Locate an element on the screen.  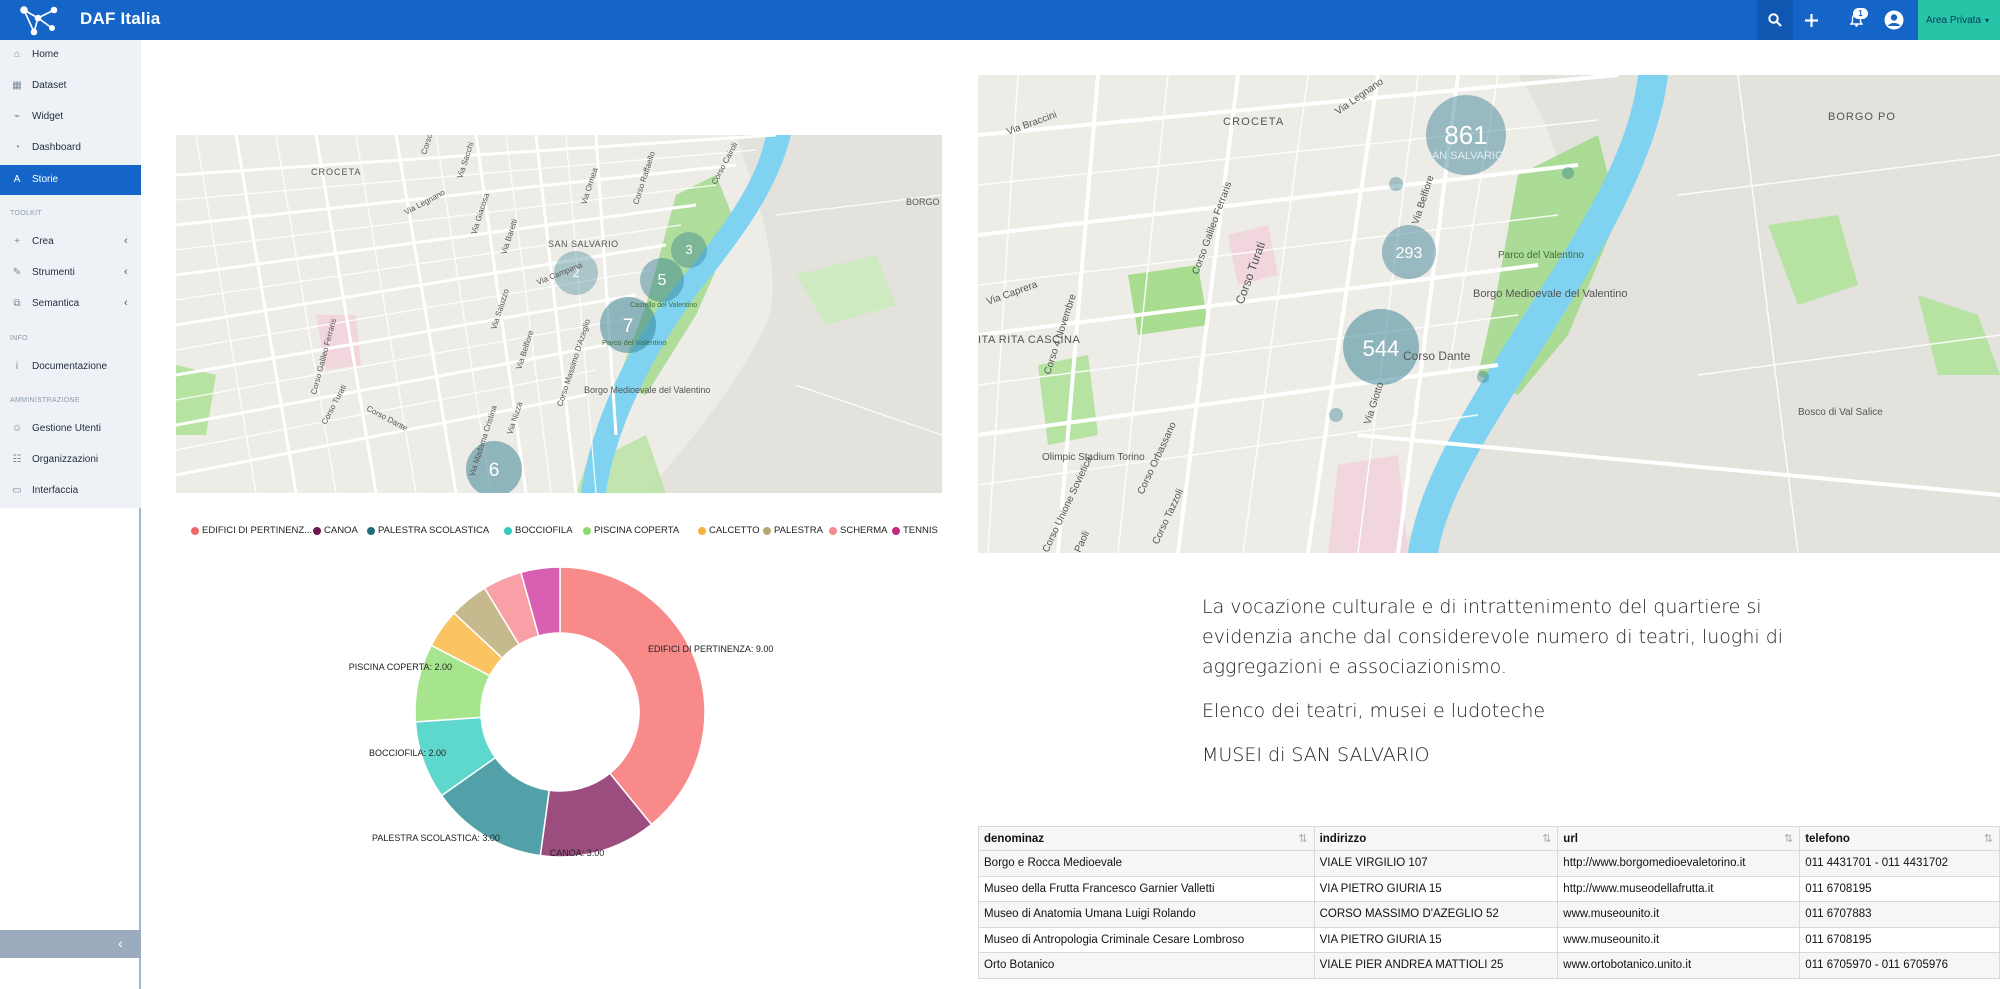
sidebar-item-strumenti: ✎ Strumenti ‹ is located at coordinates (70, 273).